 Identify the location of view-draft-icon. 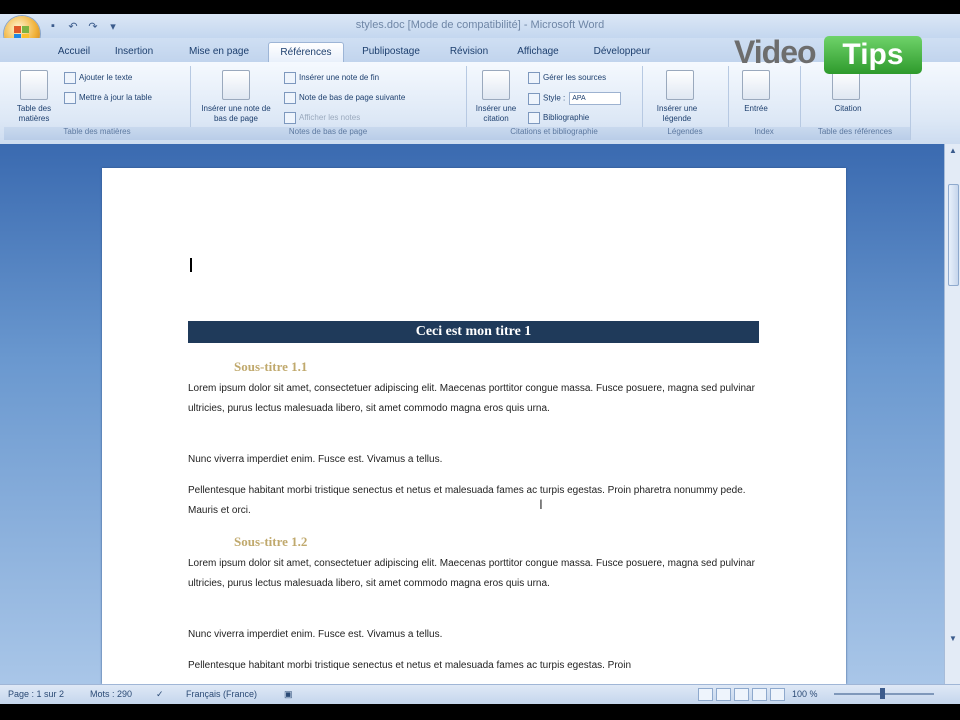
(777, 694).